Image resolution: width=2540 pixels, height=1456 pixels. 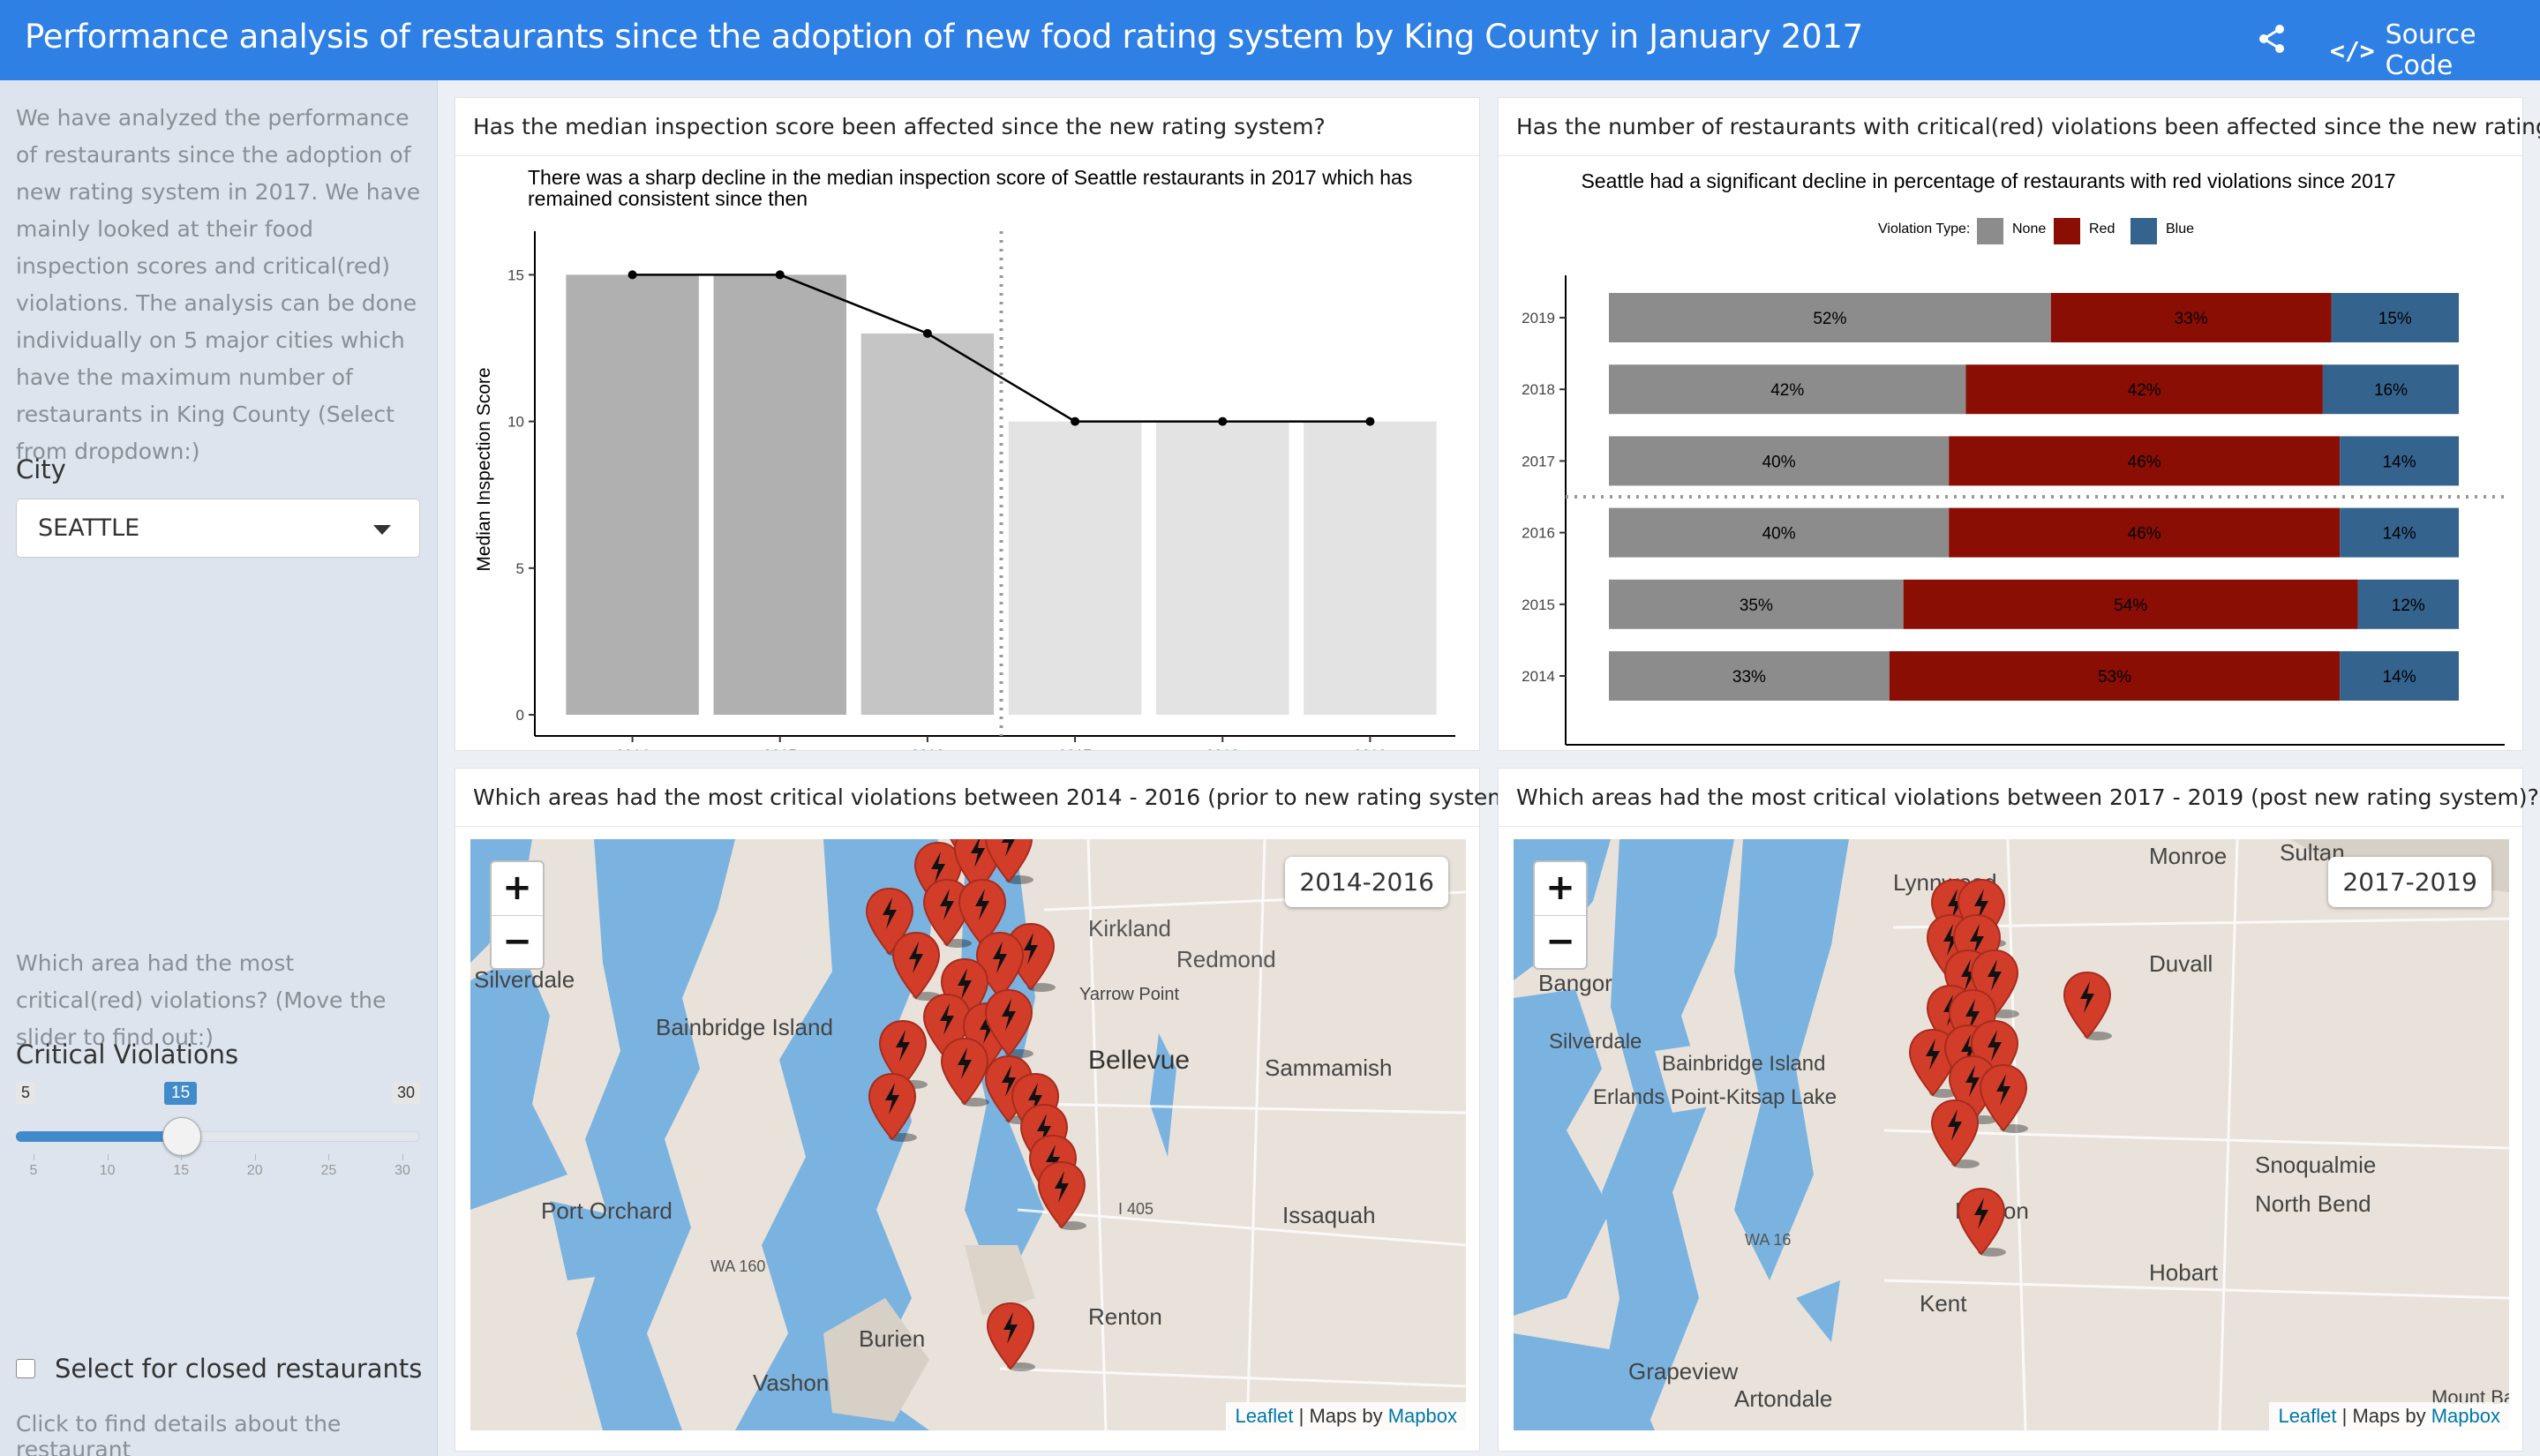 What do you see at coordinates (1075, 748) in the screenshot?
I see `chart1-x-tick-label: 2017` at bounding box center [1075, 748].